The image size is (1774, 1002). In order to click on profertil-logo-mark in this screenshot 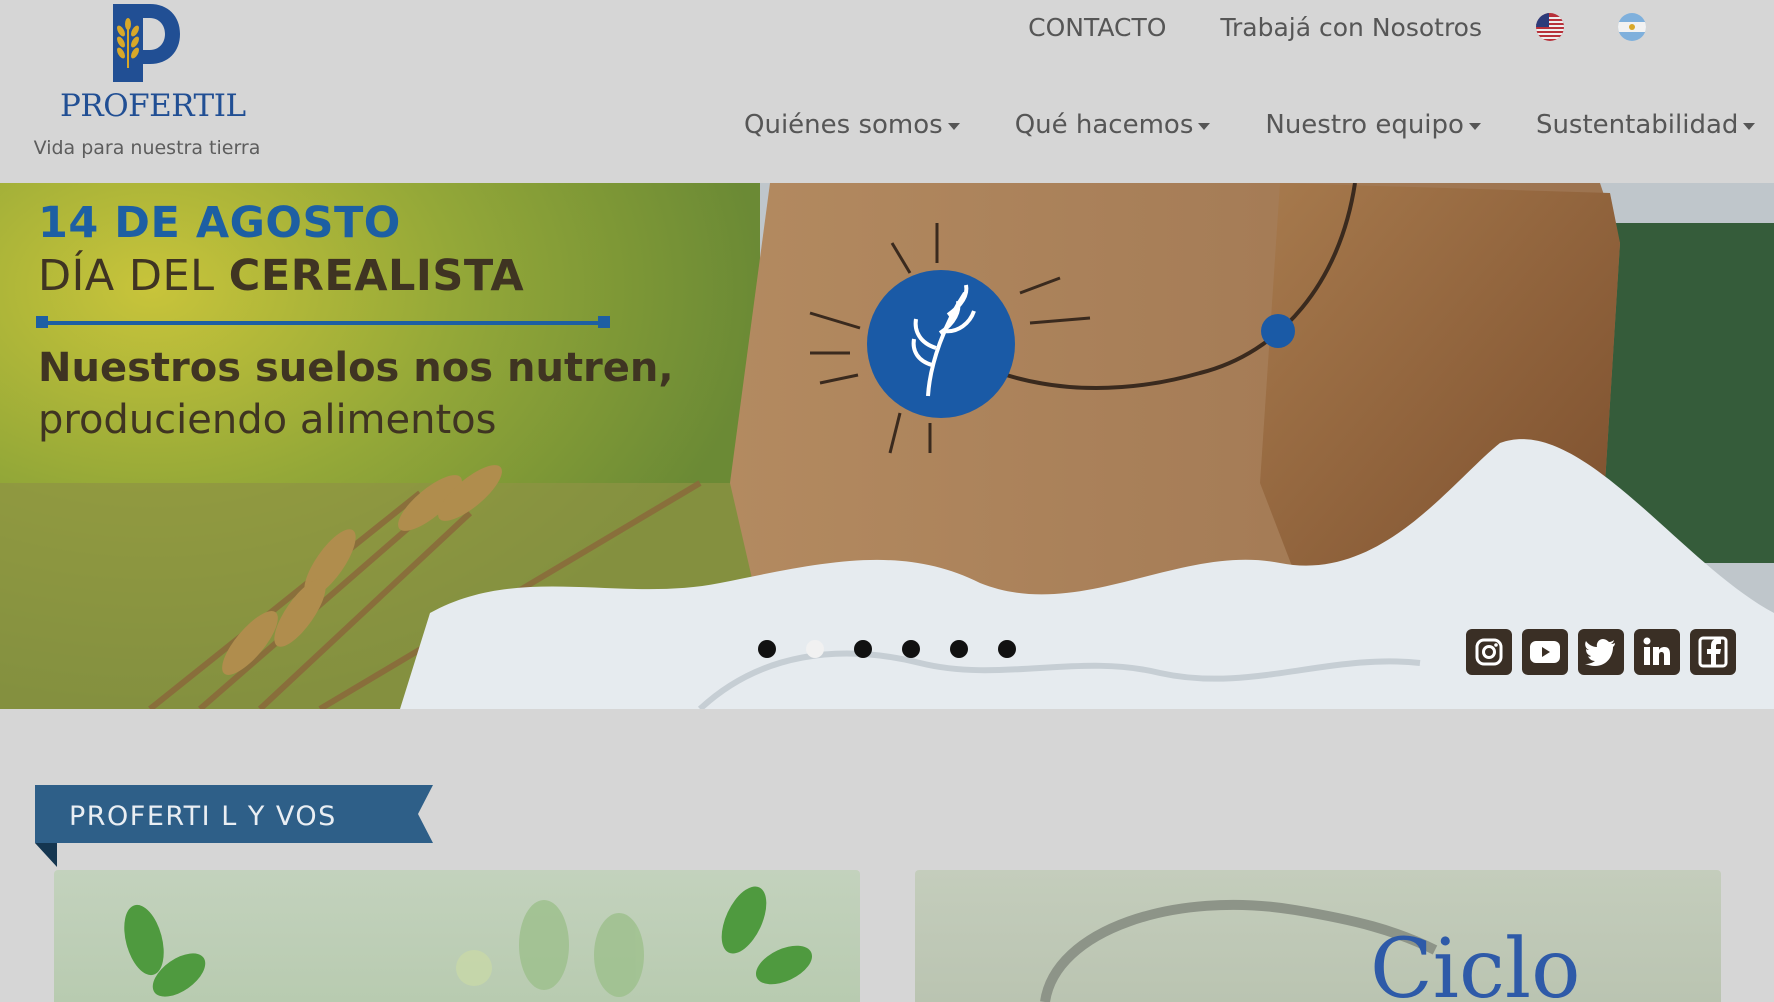, I will do `click(146, 43)`.